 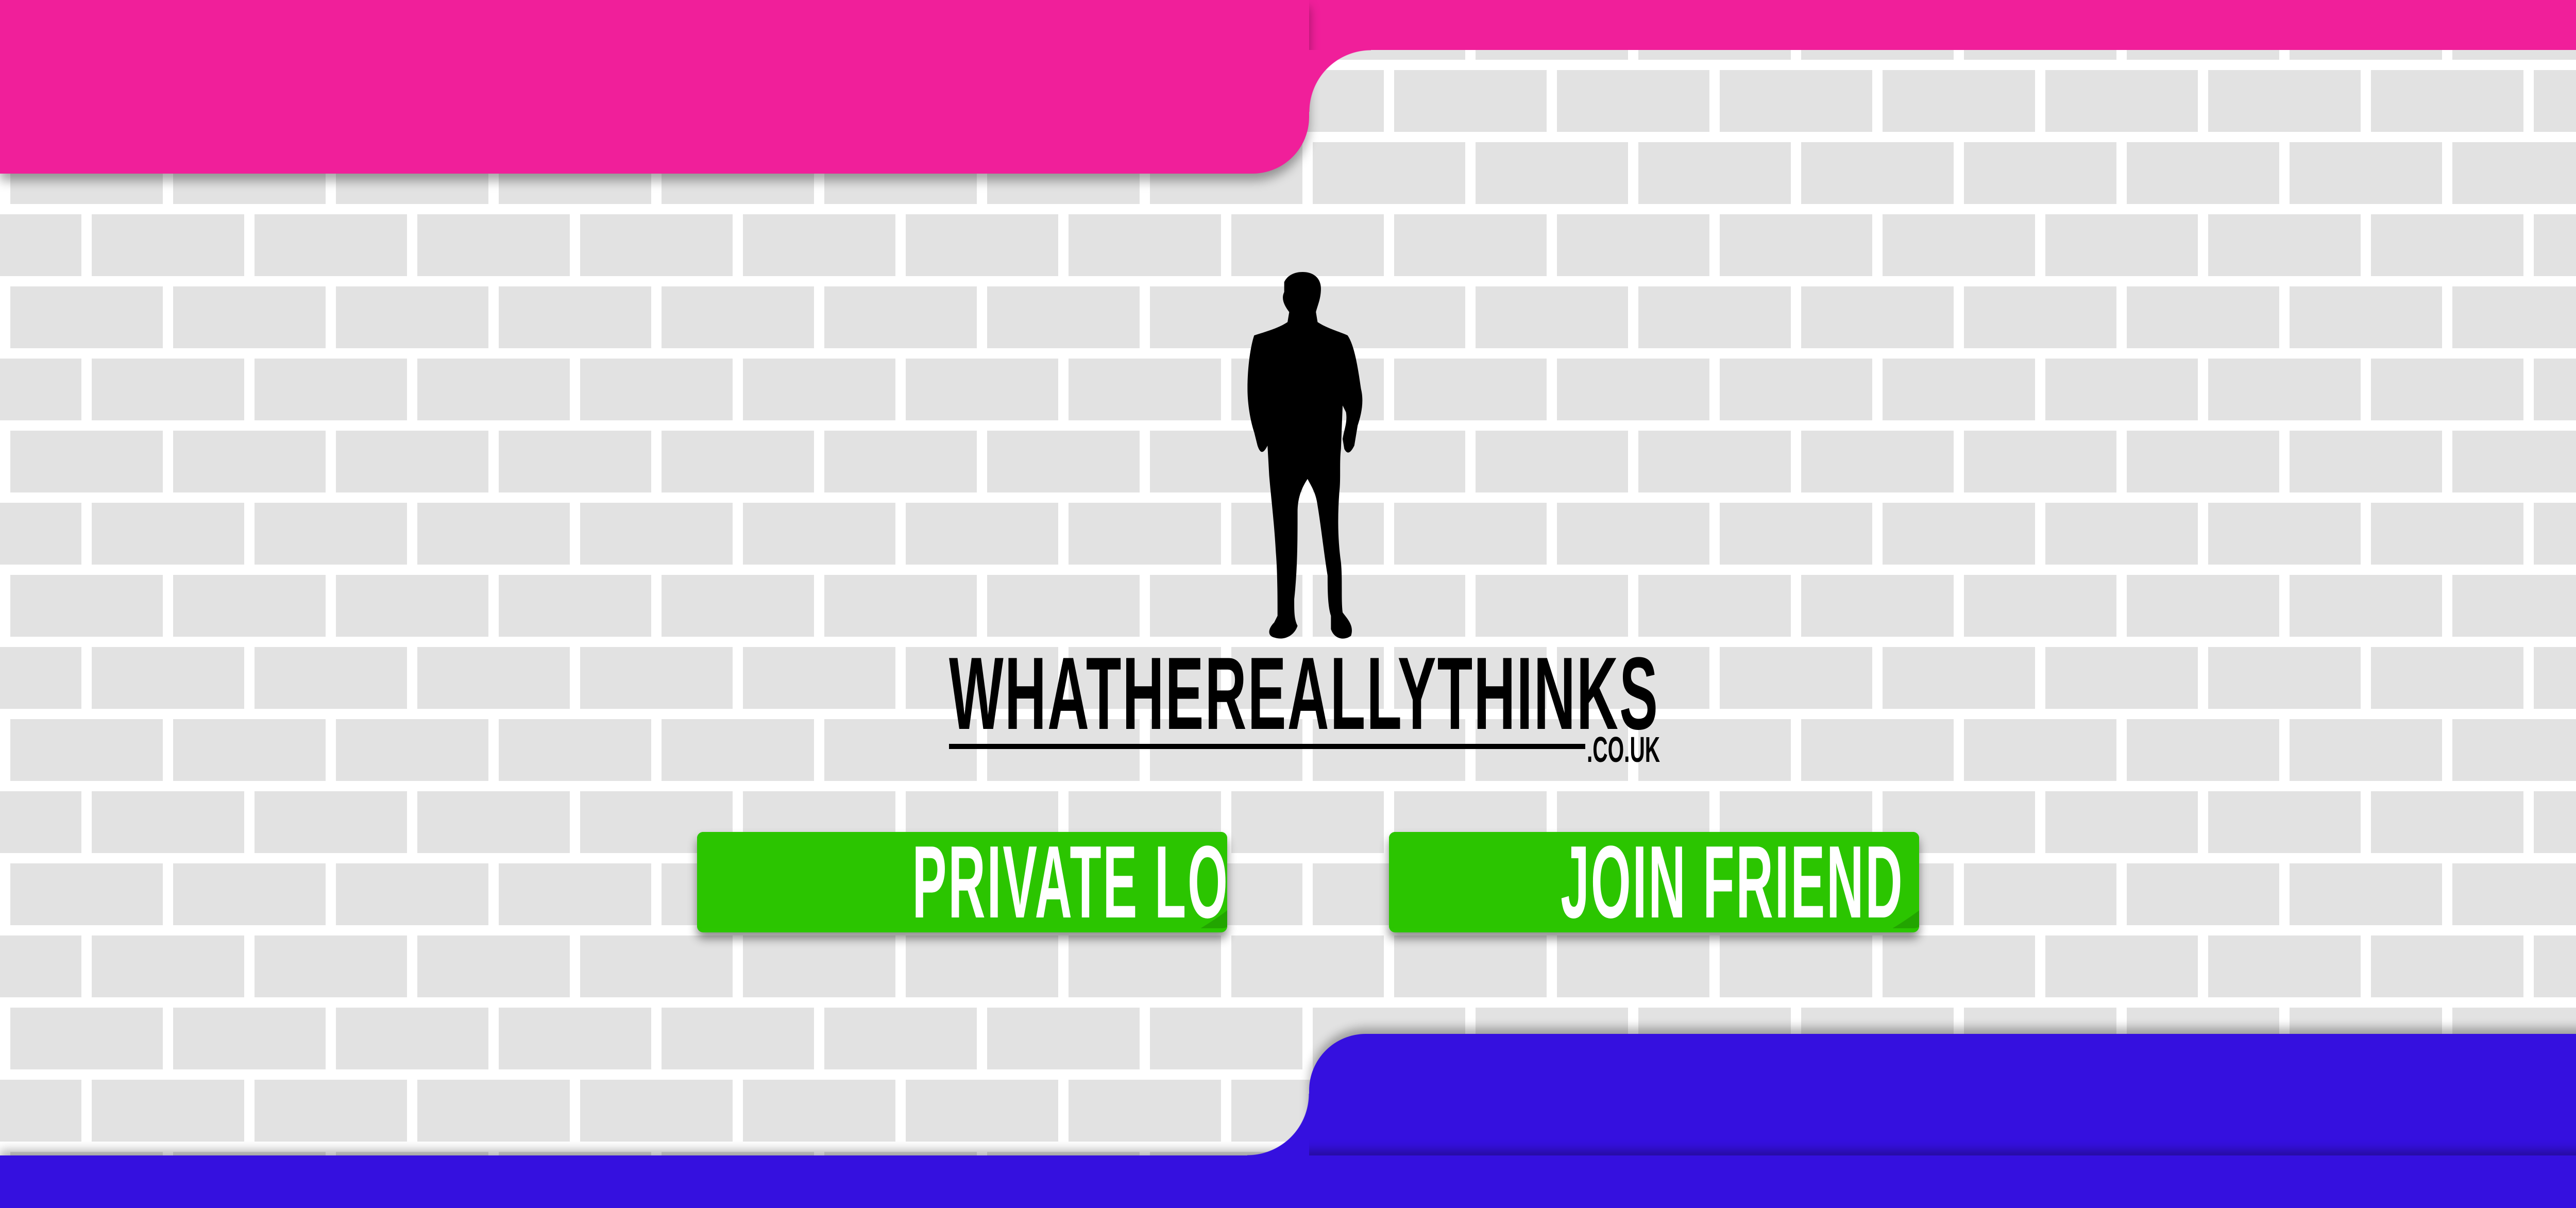 I want to click on man-silhouette-logo-icon, so click(x=1305, y=455).